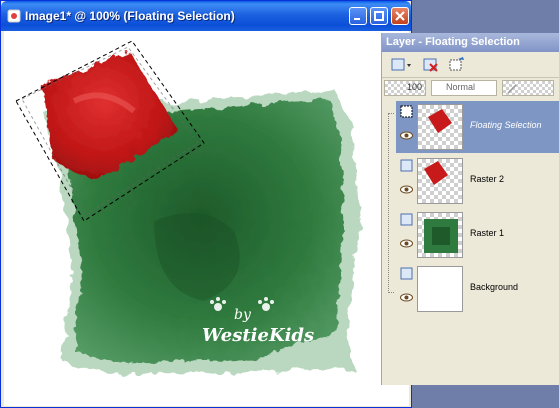 The height and width of the screenshot is (408, 559). I want to click on layer-row-floating-selection: Floating Selection, so click(477, 127).